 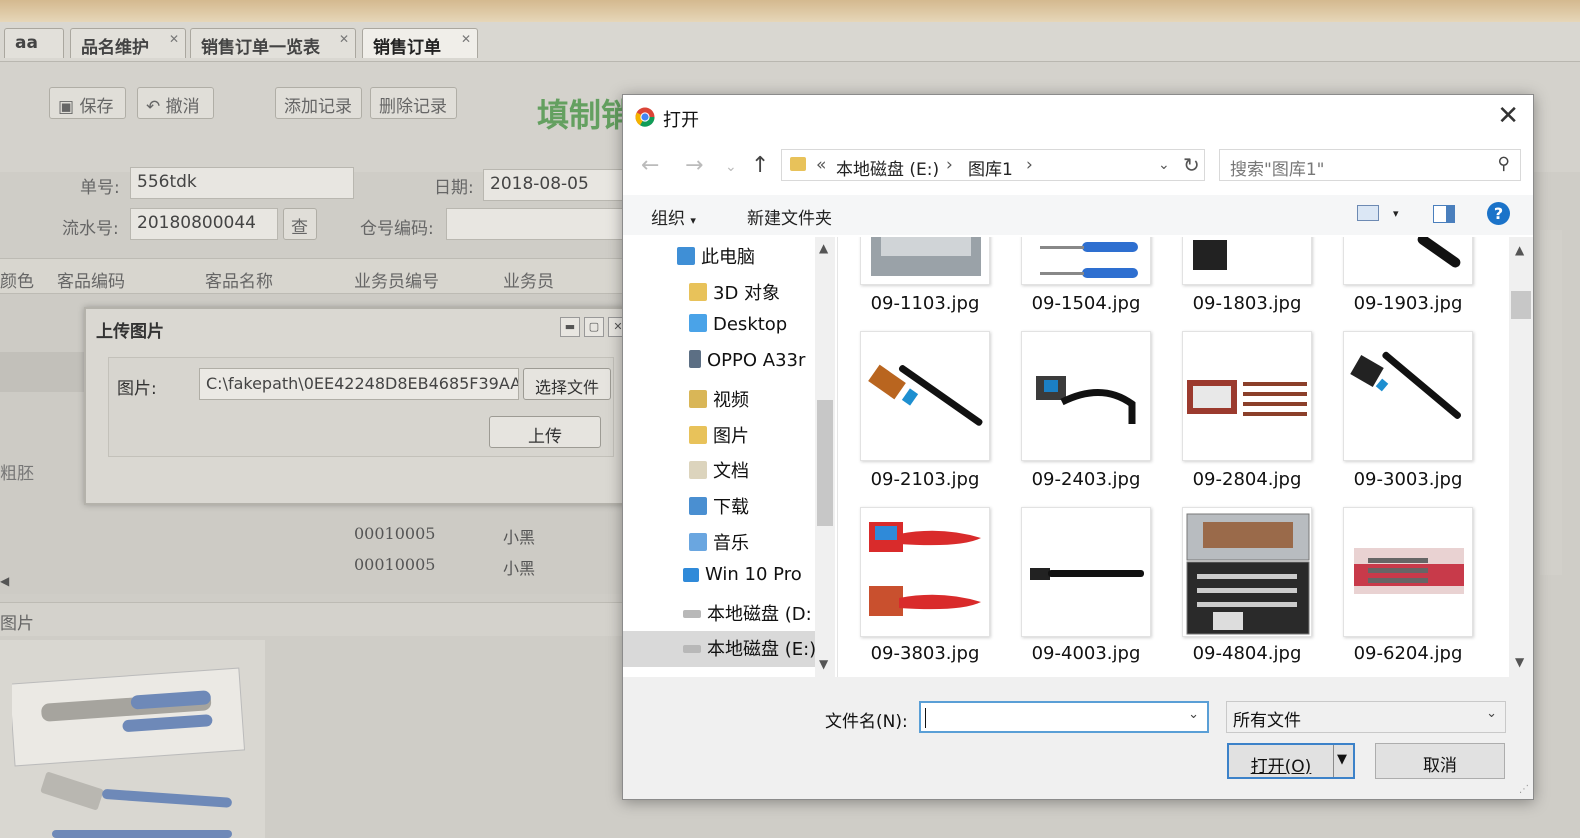 What do you see at coordinates (528, 279) in the screenshot?
I see `column-header: 业务员` at bounding box center [528, 279].